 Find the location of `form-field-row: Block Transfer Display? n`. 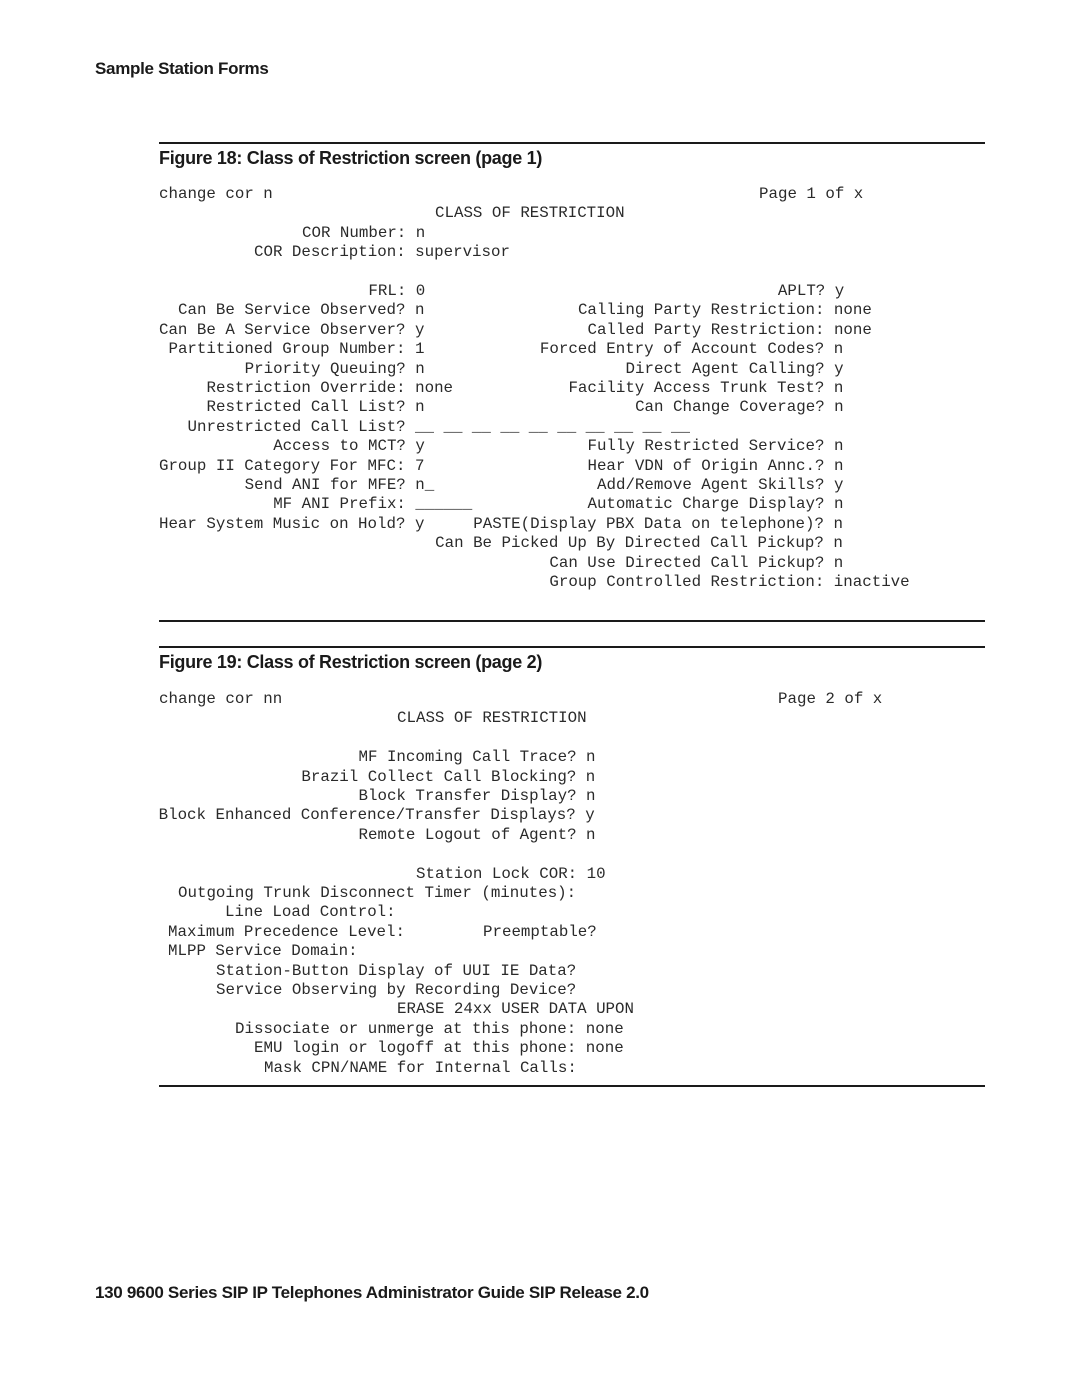

form-field-row: Block Transfer Display? n is located at coordinates (477, 796).